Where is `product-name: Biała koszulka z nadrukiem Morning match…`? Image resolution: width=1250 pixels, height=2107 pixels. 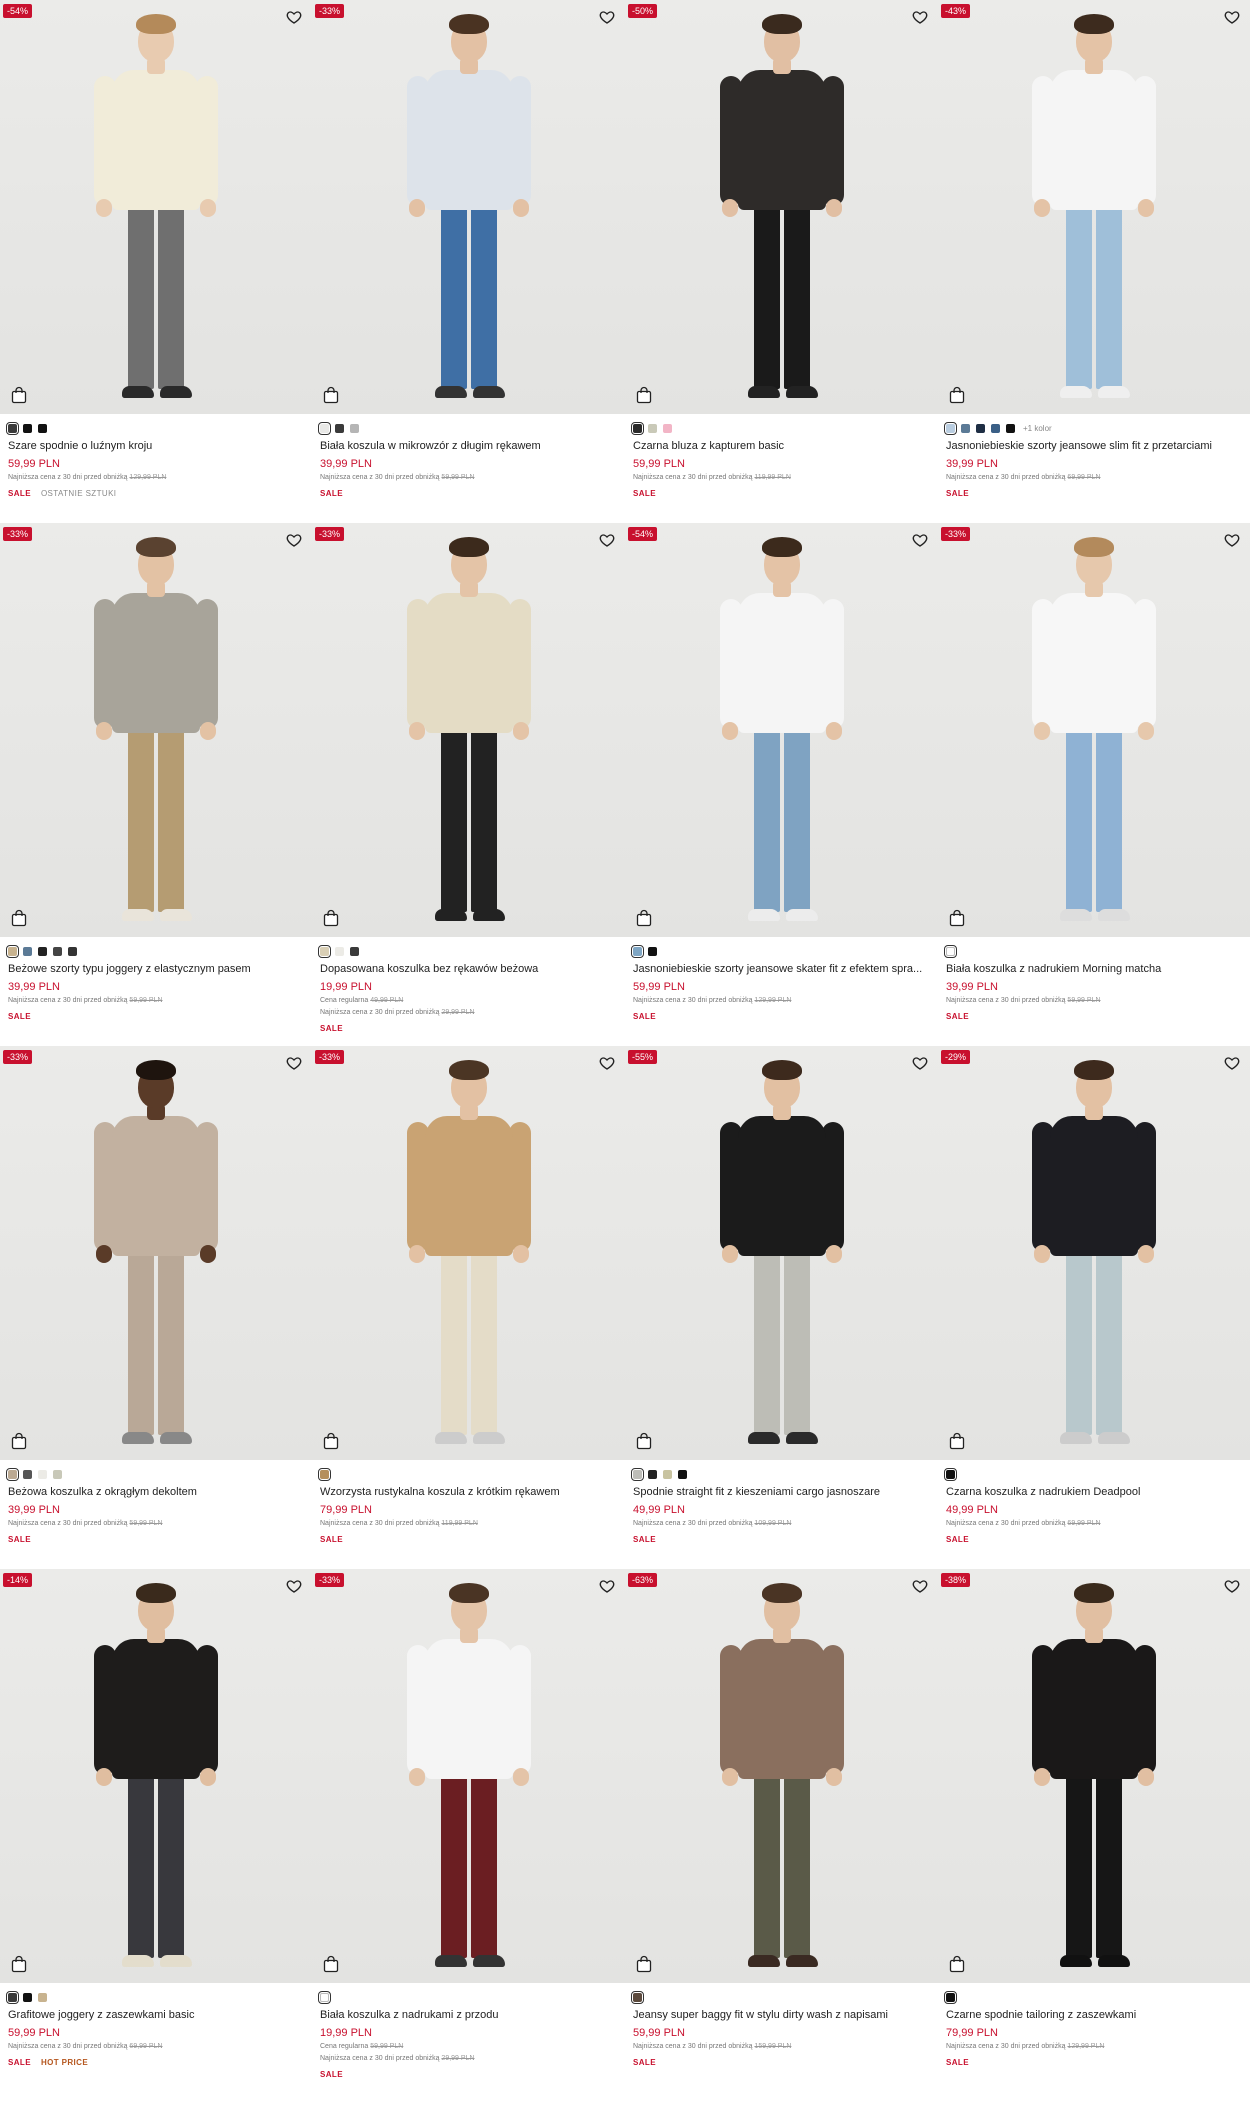
product-name: Biała koszulka z nadrukiem Morning match… is located at coordinates (1094, 969).